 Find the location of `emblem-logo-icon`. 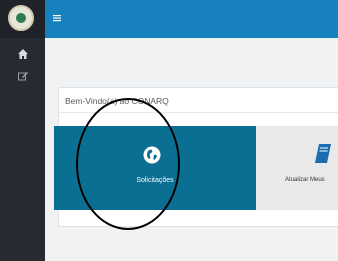

emblem-logo-icon is located at coordinates (21, 18).